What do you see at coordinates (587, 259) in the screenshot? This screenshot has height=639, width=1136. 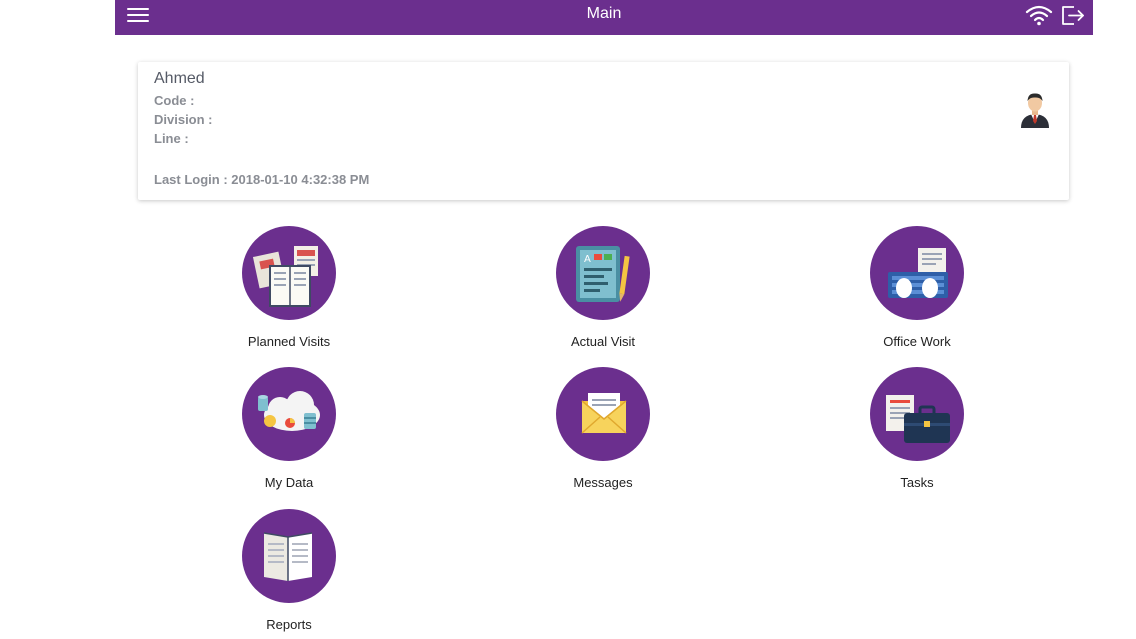 I see `svg-text: A` at bounding box center [587, 259].